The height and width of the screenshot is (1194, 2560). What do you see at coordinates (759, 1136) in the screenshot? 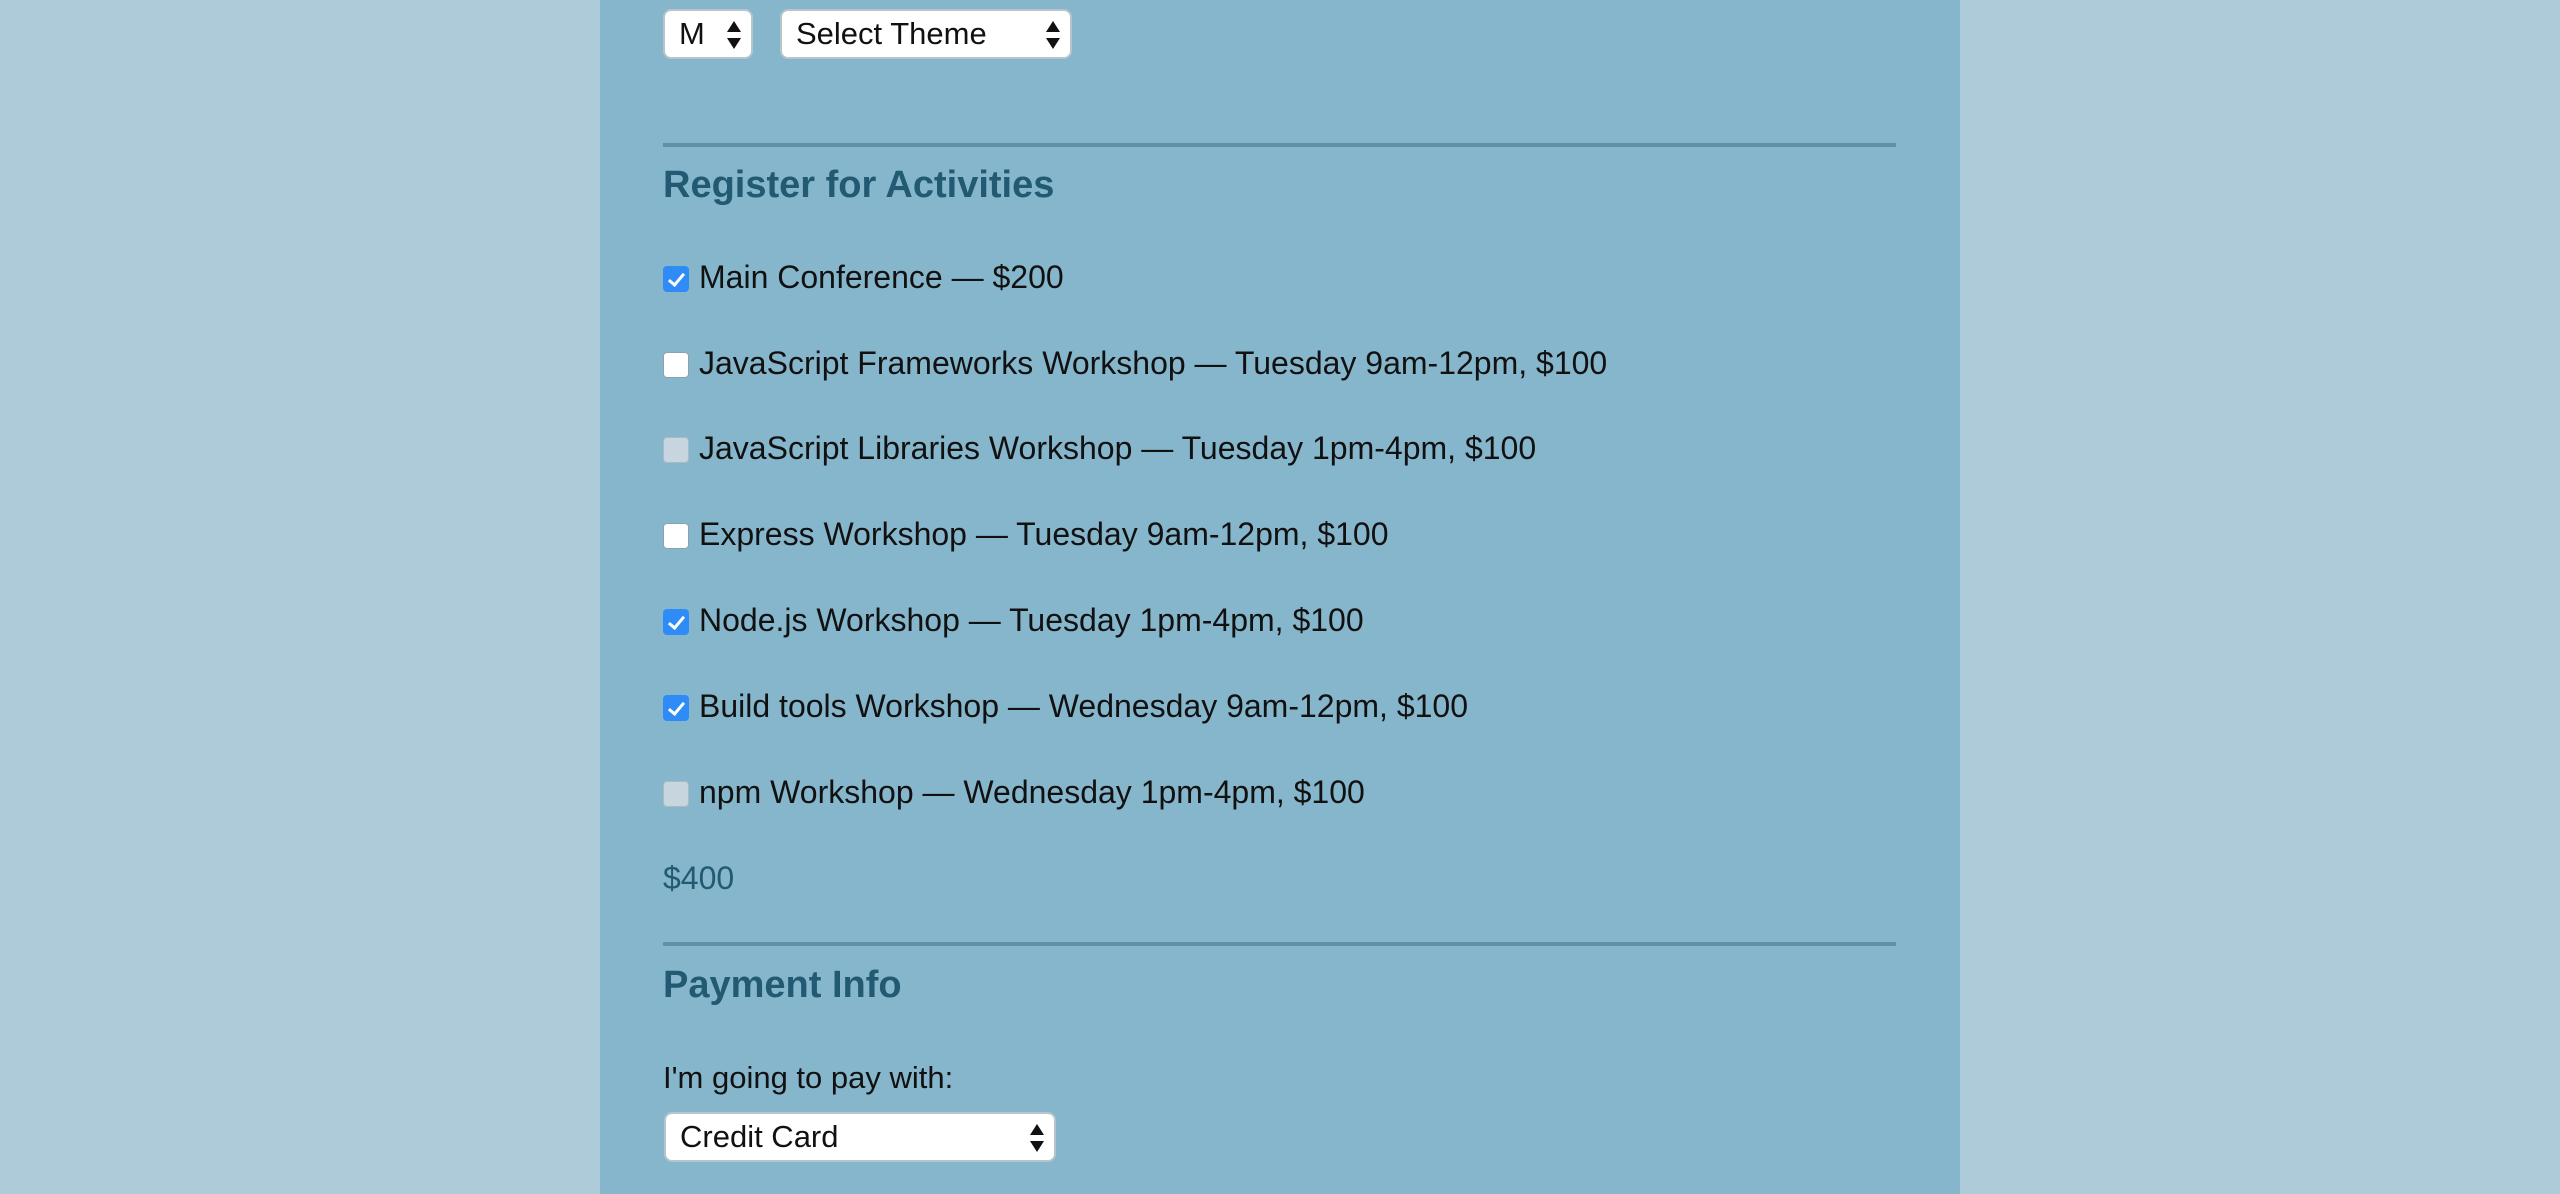
I see `payment-method-value: Credit Card` at bounding box center [759, 1136].